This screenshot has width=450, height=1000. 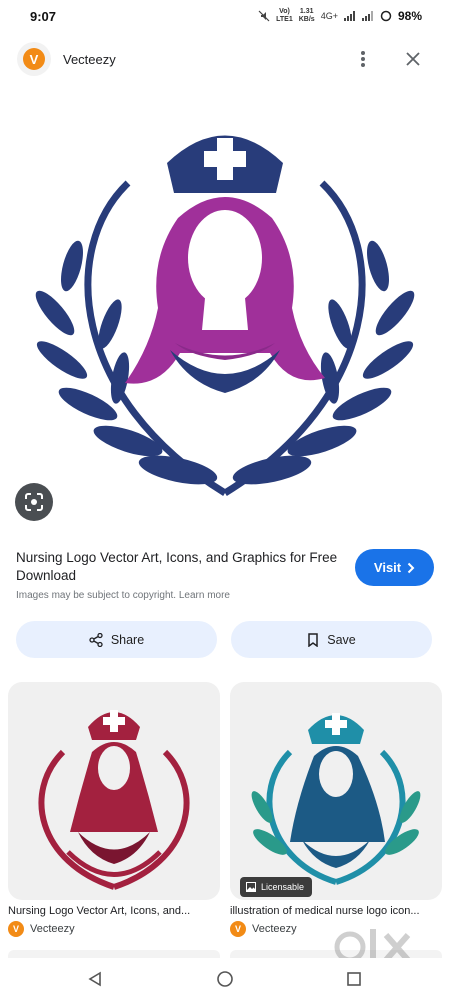 What do you see at coordinates (89, 59) in the screenshot?
I see `site-name: Vecteezy` at bounding box center [89, 59].